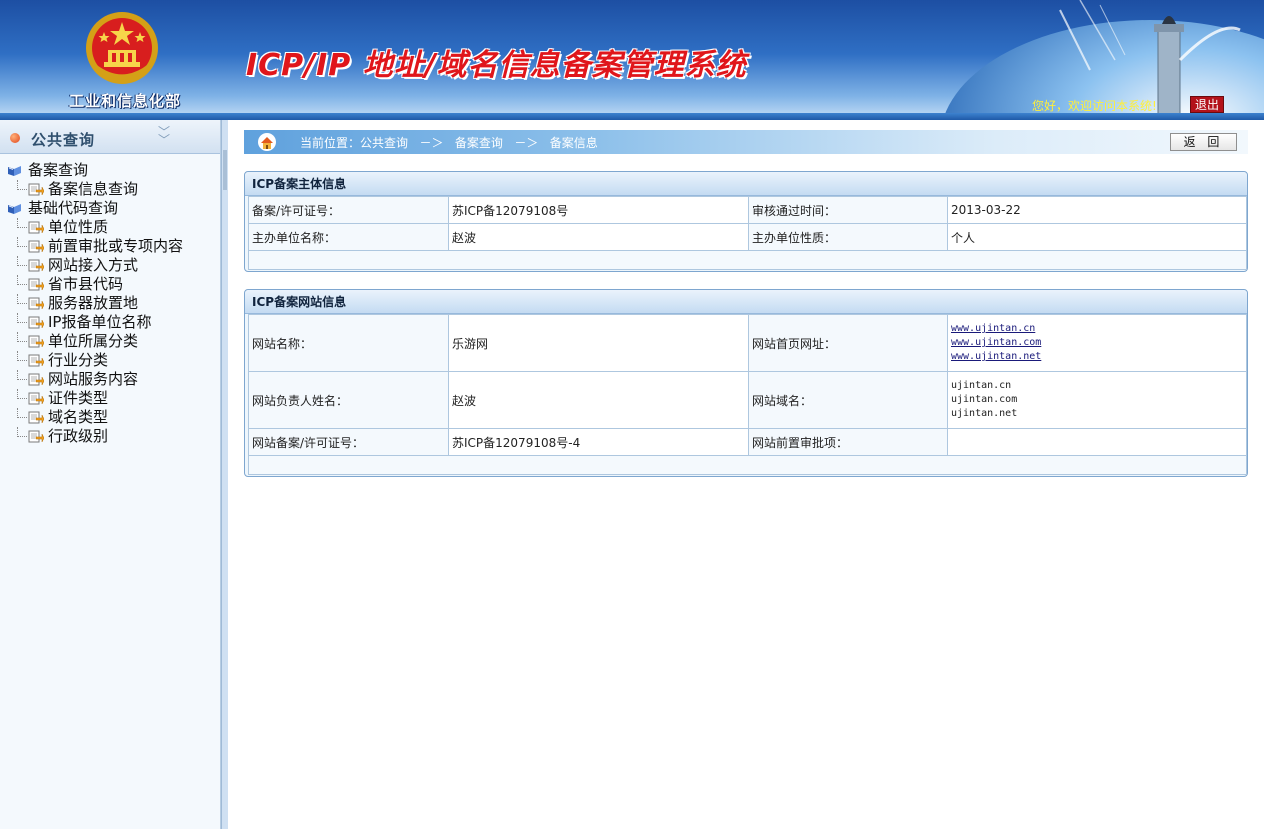 The width and height of the screenshot is (1264, 829). I want to click on tree-item-label: 备案信息查询, so click(93, 189).